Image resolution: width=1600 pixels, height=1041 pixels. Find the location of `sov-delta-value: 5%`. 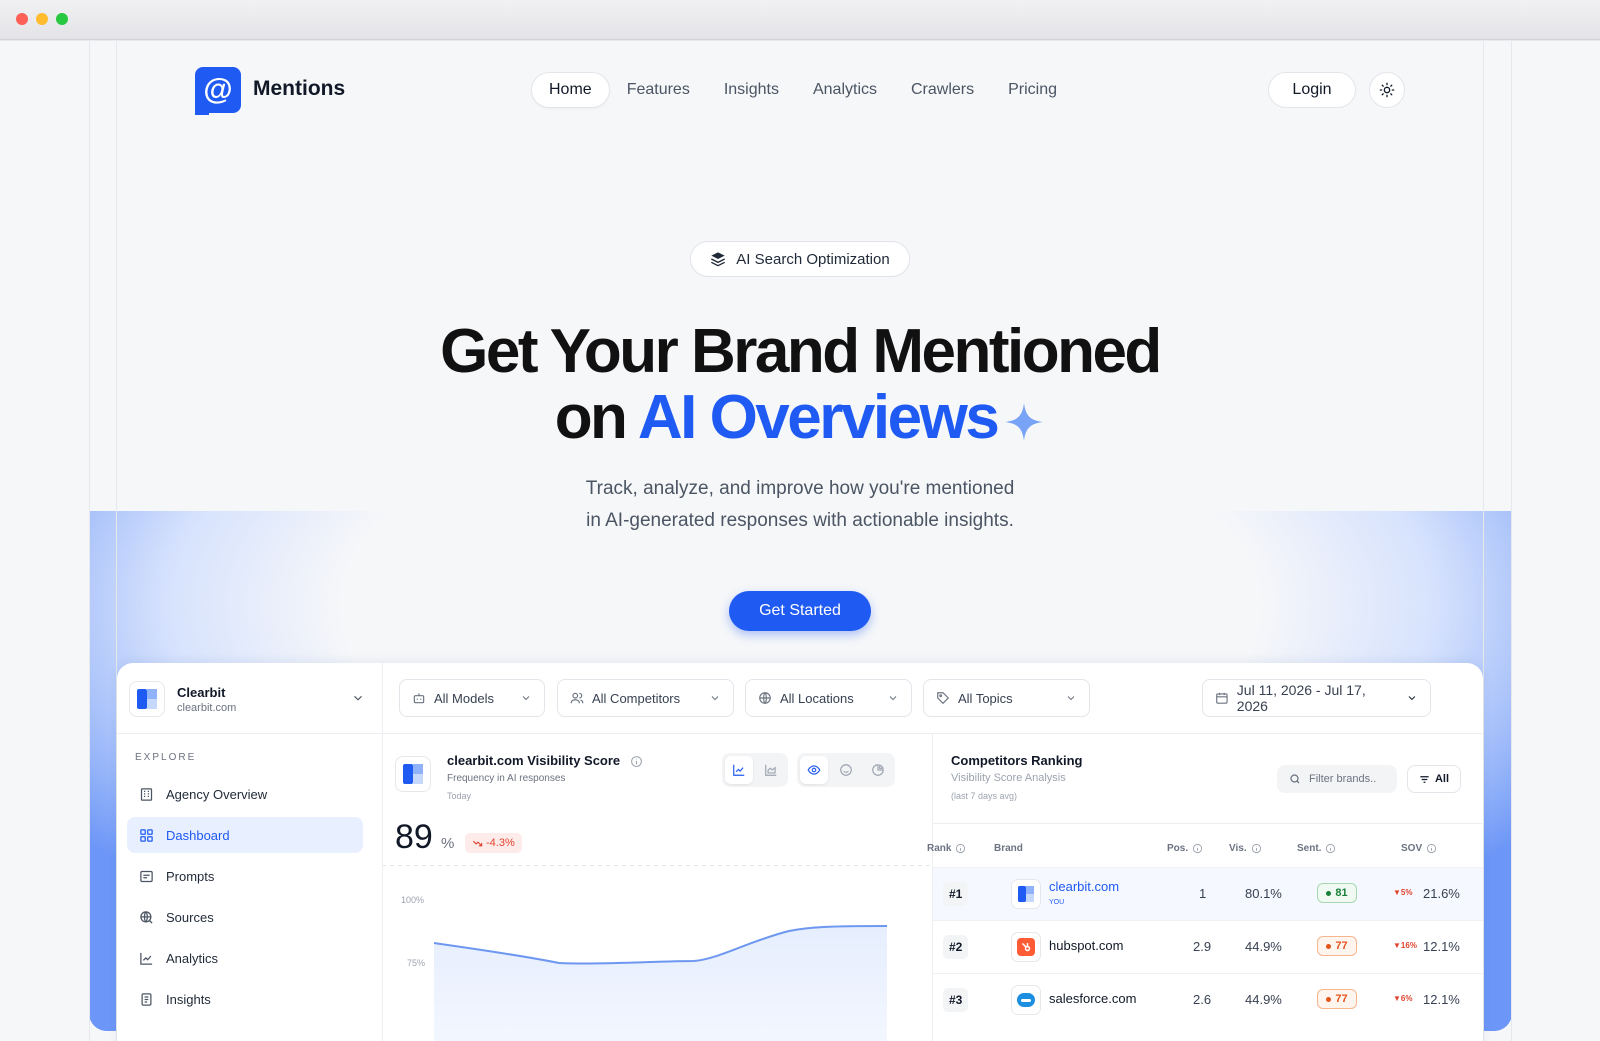

sov-delta-value: 5% is located at coordinates (1406, 892).